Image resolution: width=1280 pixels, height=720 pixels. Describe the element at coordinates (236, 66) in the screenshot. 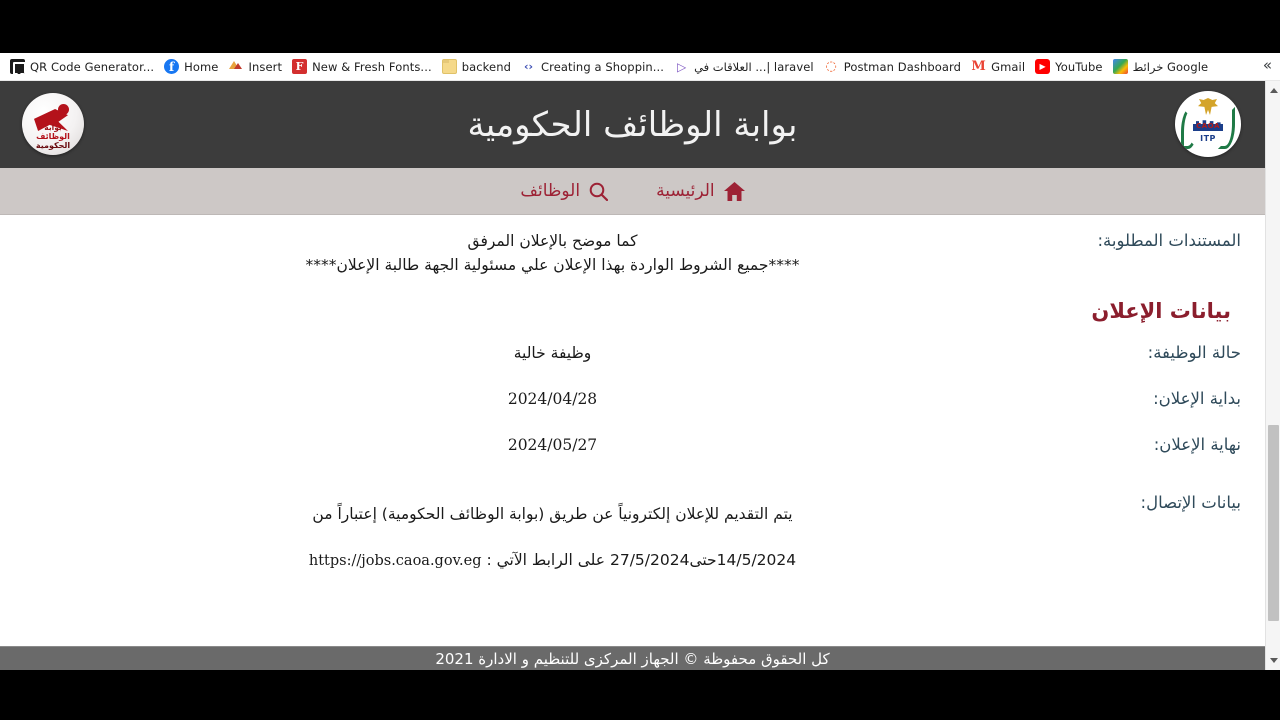

I see `phpmyadmin-icon` at that location.